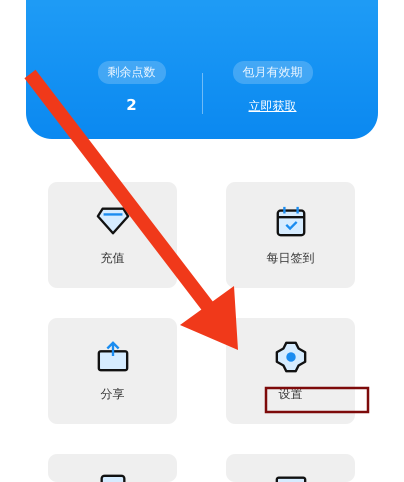 The height and width of the screenshot is (482, 404). Describe the element at coordinates (112, 258) in the screenshot. I see `tile-label: 充值` at that location.